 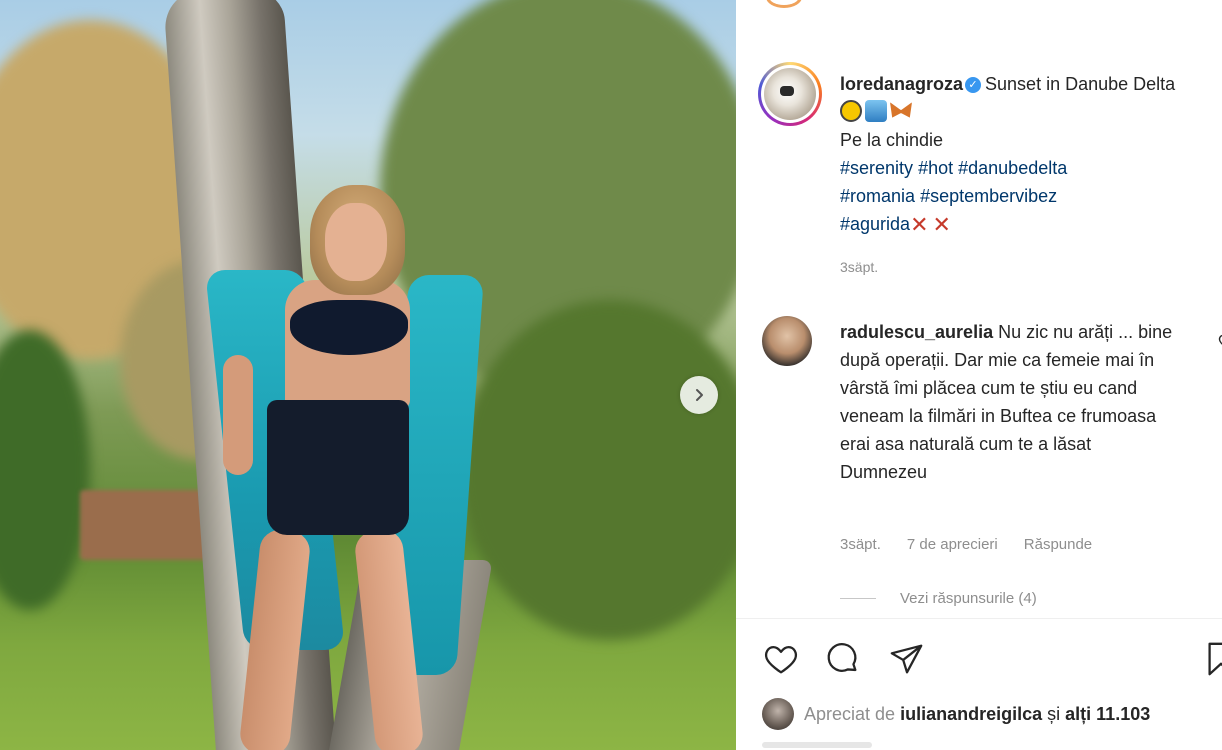 I want to click on hashtag-link: #danubedelta, so click(x=1012, y=168).